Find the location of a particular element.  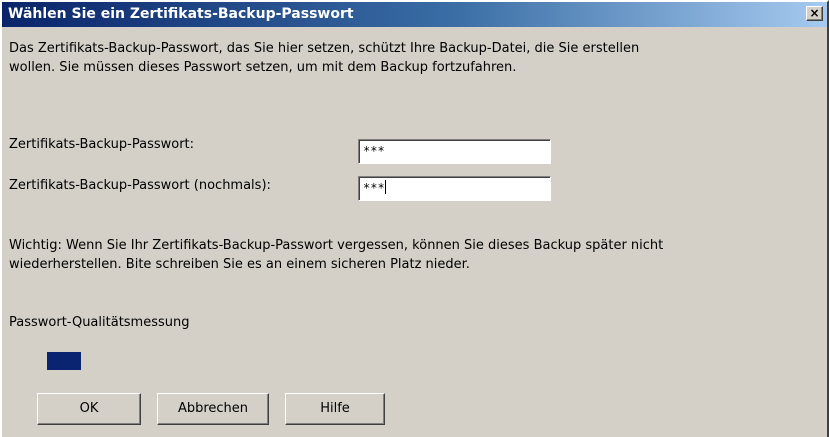

cancel-button: Abbrechen is located at coordinates (213, 409).